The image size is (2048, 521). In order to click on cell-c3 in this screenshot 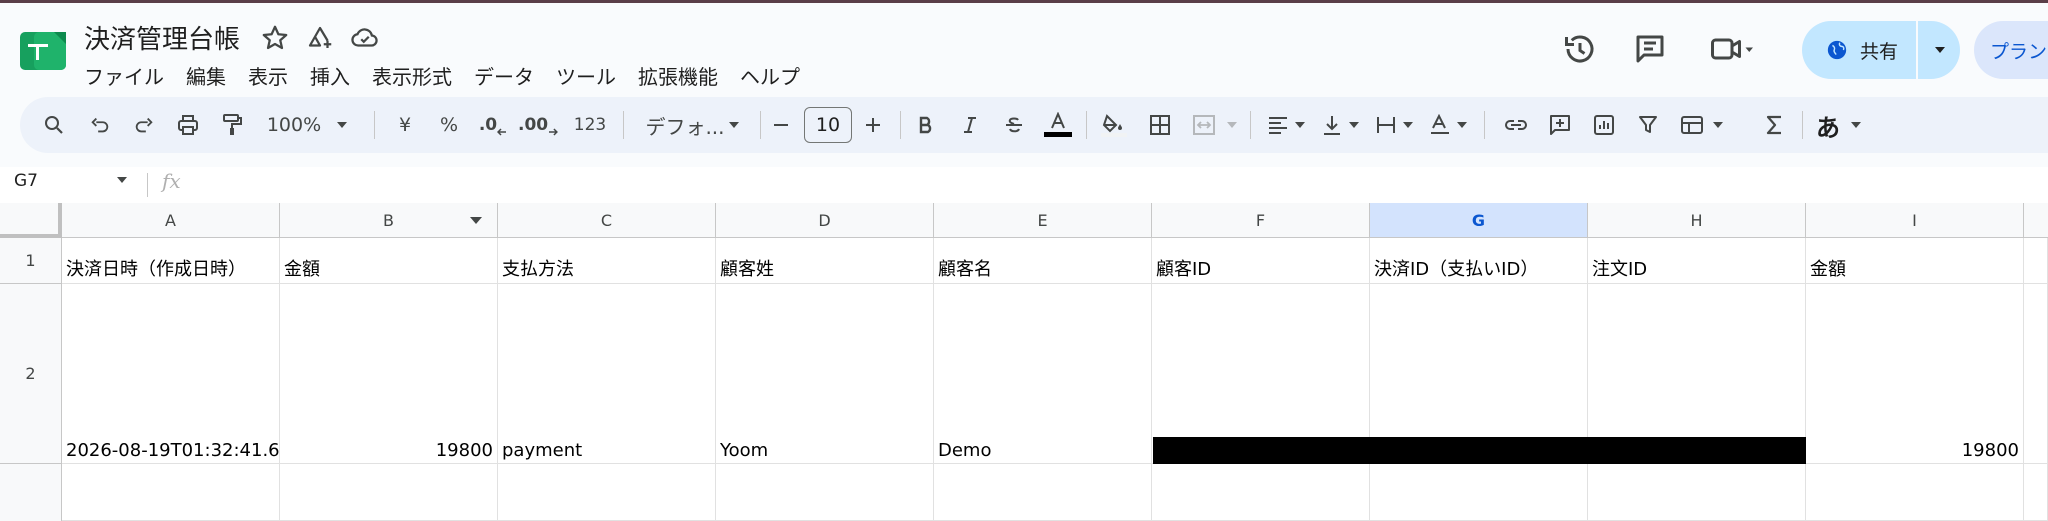, I will do `click(607, 492)`.